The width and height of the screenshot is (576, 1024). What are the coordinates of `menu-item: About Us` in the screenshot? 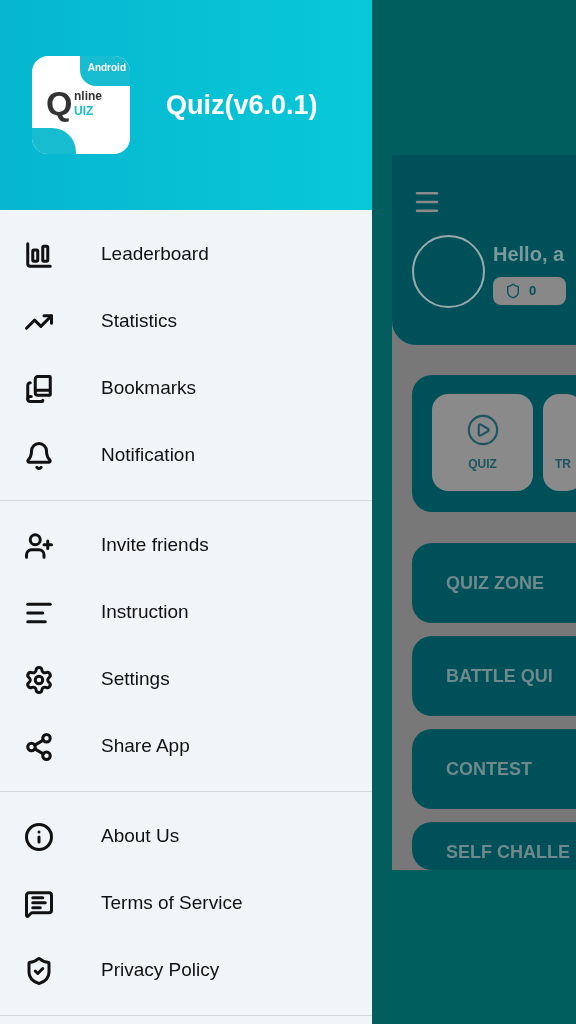 It's located at (186, 836).